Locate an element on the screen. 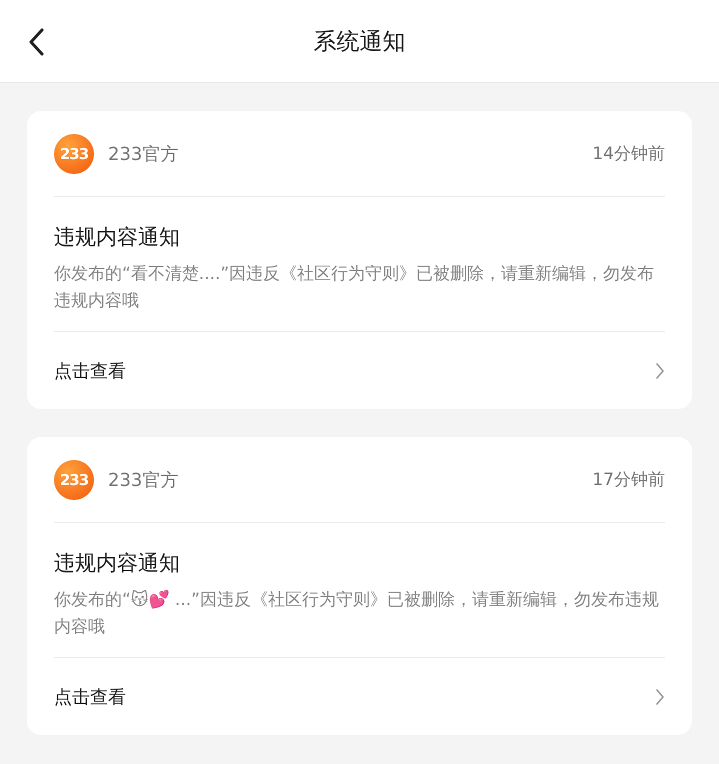  timestamp: 14分钟前 is located at coordinates (628, 154).